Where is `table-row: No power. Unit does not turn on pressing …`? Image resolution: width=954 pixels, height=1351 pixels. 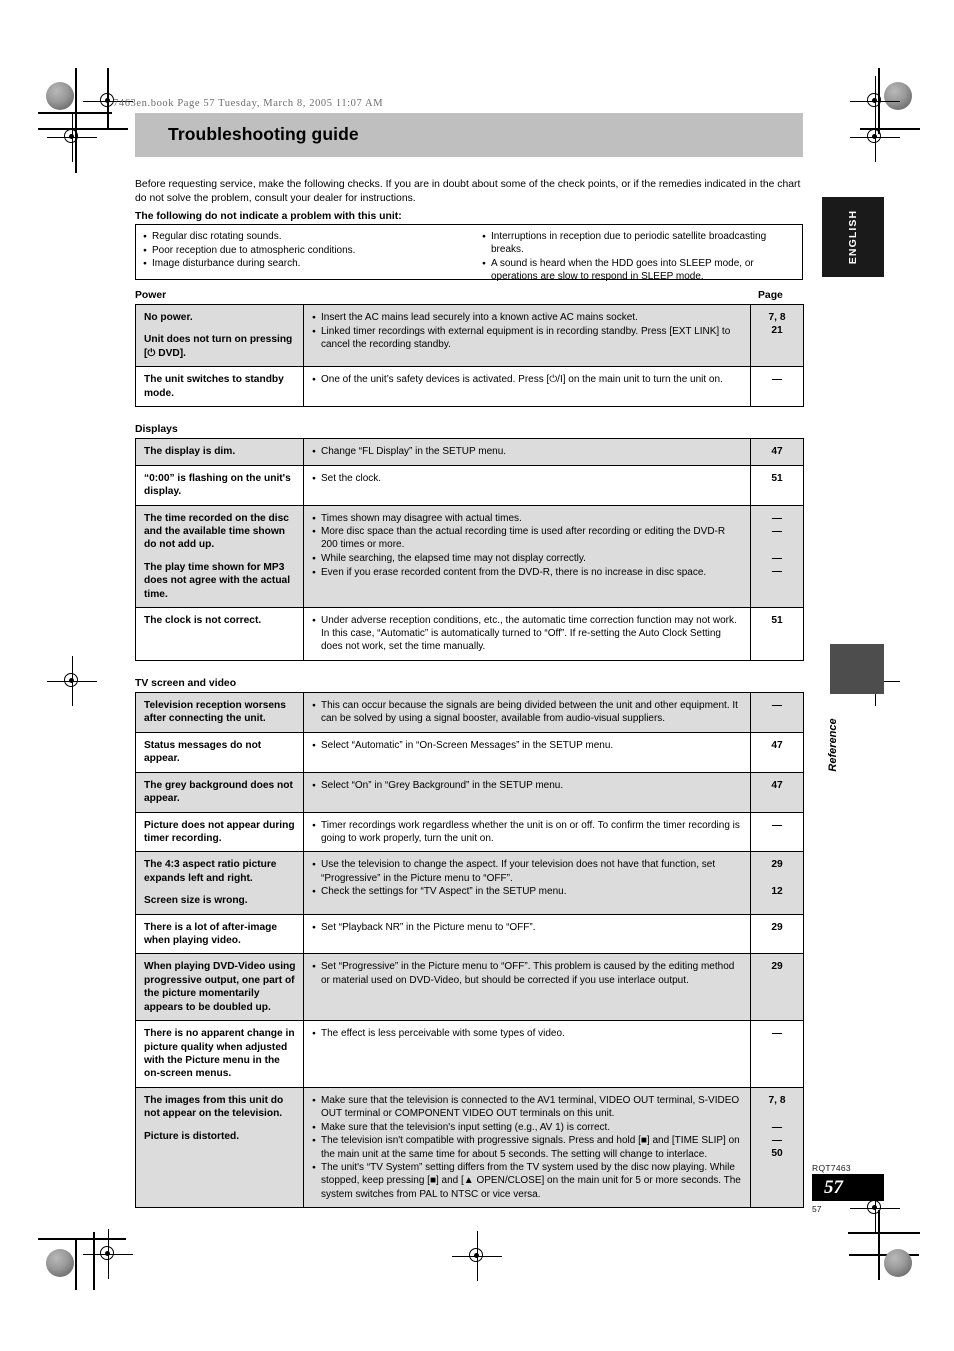
table-row: No power. Unit does not turn on pressing … is located at coordinates (469, 335).